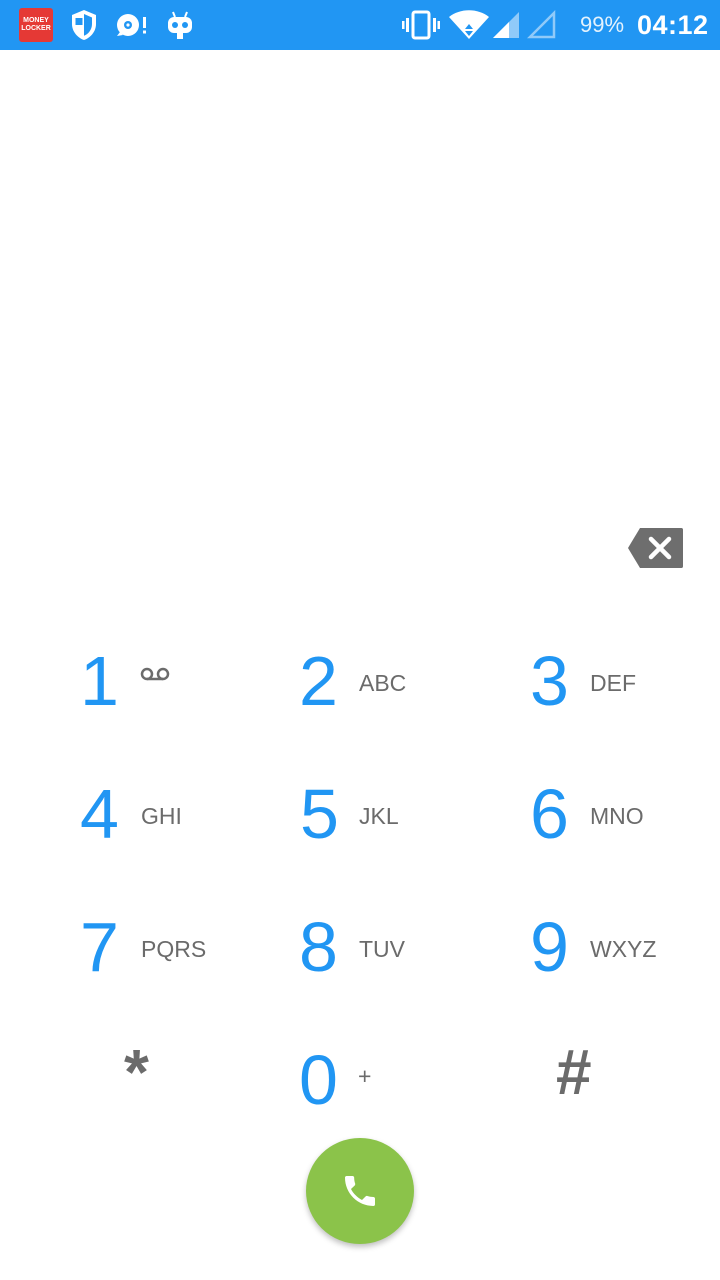 The width and height of the screenshot is (720, 1280). What do you see at coordinates (383, 683) in the screenshot?
I see `key-letters: ABC` at bounding box center [383, 683].